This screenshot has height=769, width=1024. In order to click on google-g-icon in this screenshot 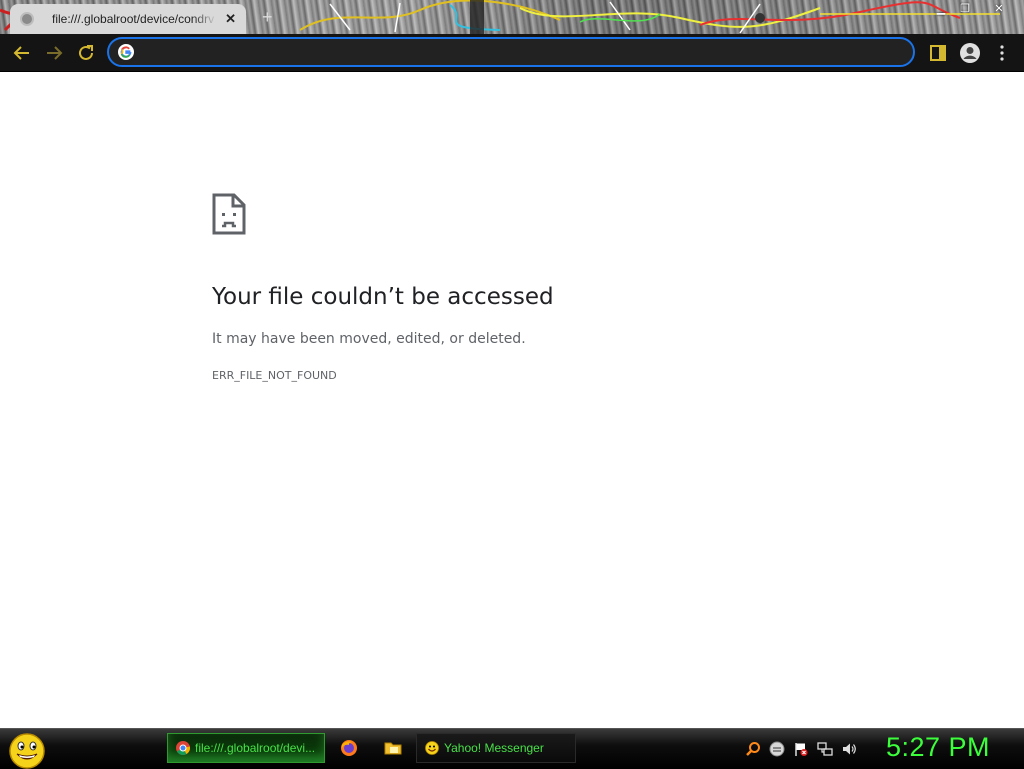, I will do `click(126, 52)`.